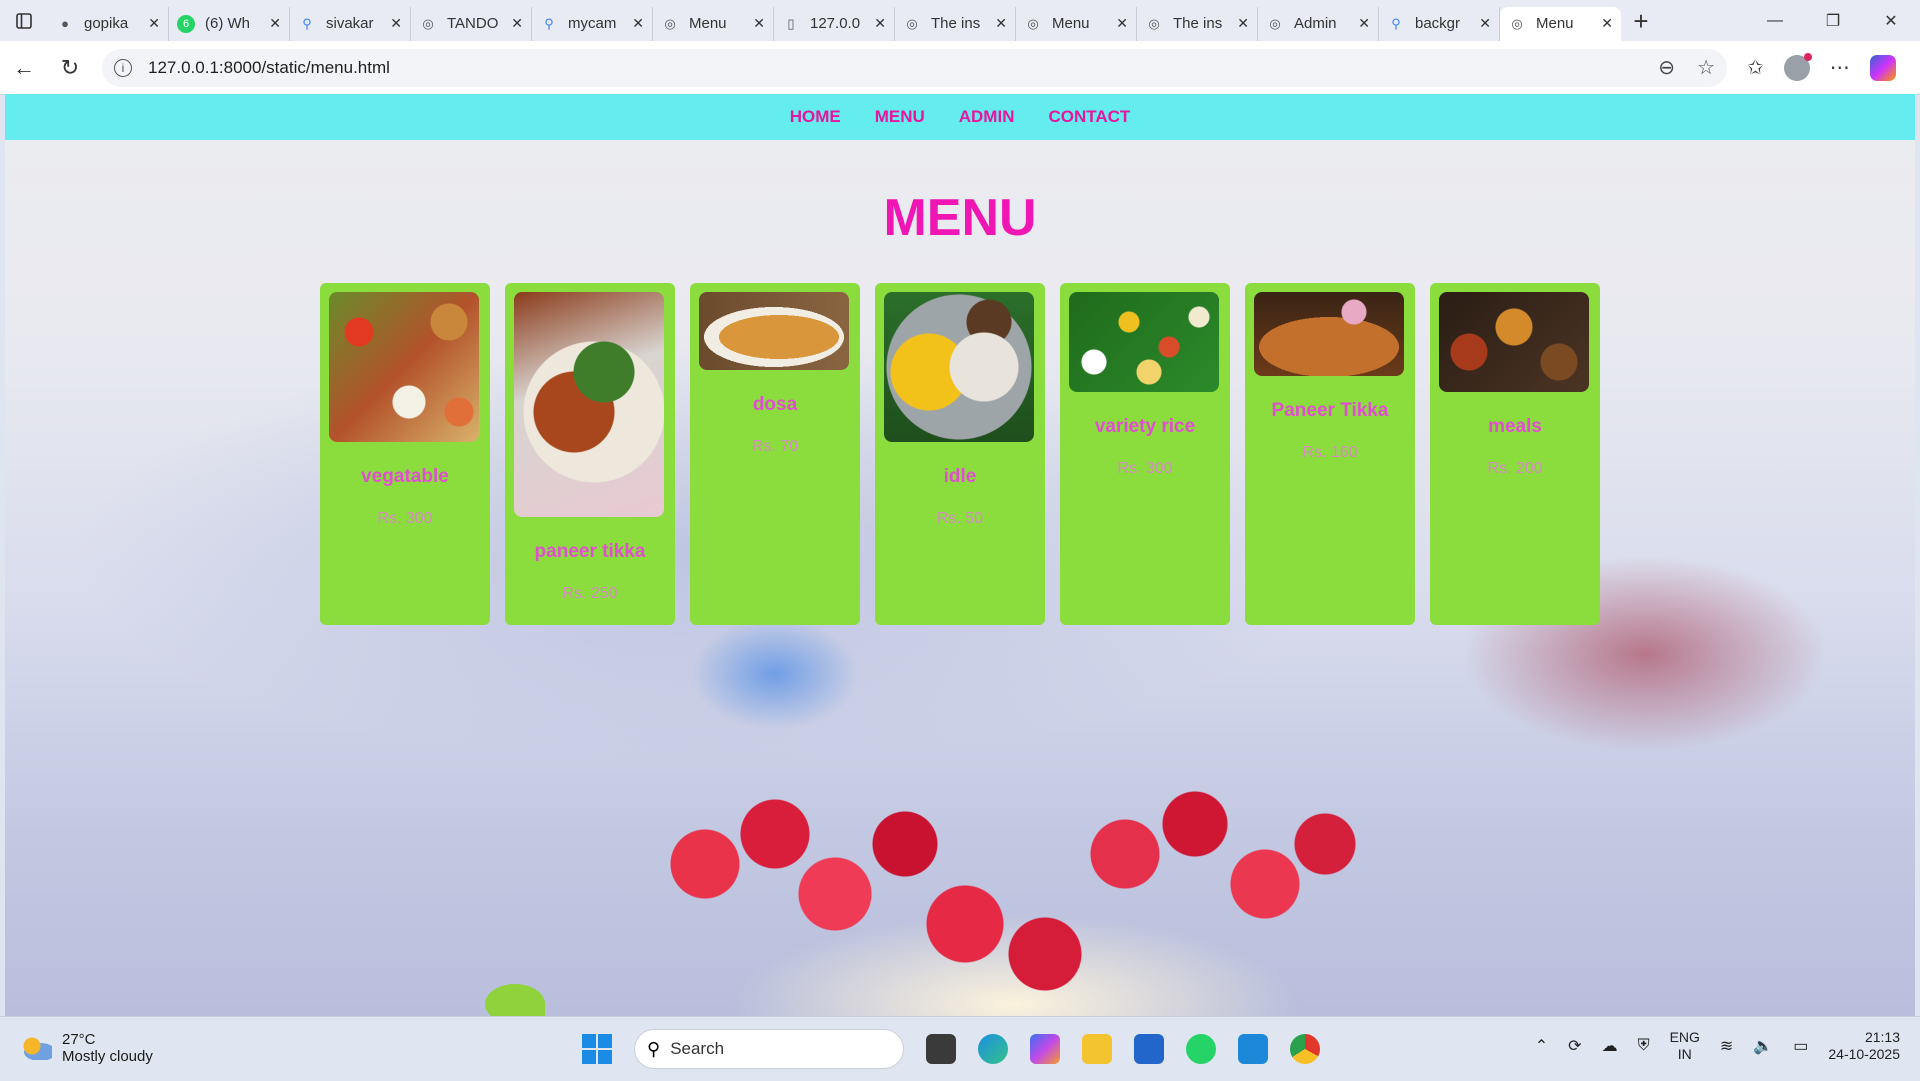 The width and height of the screenshot is (1920, 1081). What do you see at coordinates (597, 1049) in the screenshot?
I see `windows-start-icon` at bounding box center [597, 1049].